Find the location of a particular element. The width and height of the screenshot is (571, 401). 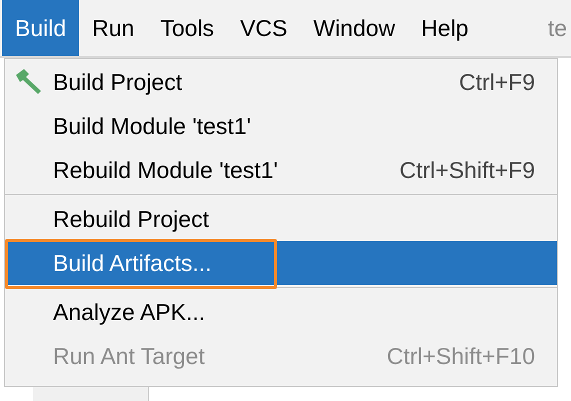

shortcut: Ctrl+F9 is located at coordinates (496, 82).